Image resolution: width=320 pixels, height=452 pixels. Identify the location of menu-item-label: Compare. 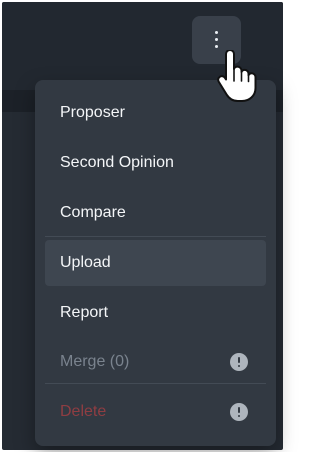
(93, 212).